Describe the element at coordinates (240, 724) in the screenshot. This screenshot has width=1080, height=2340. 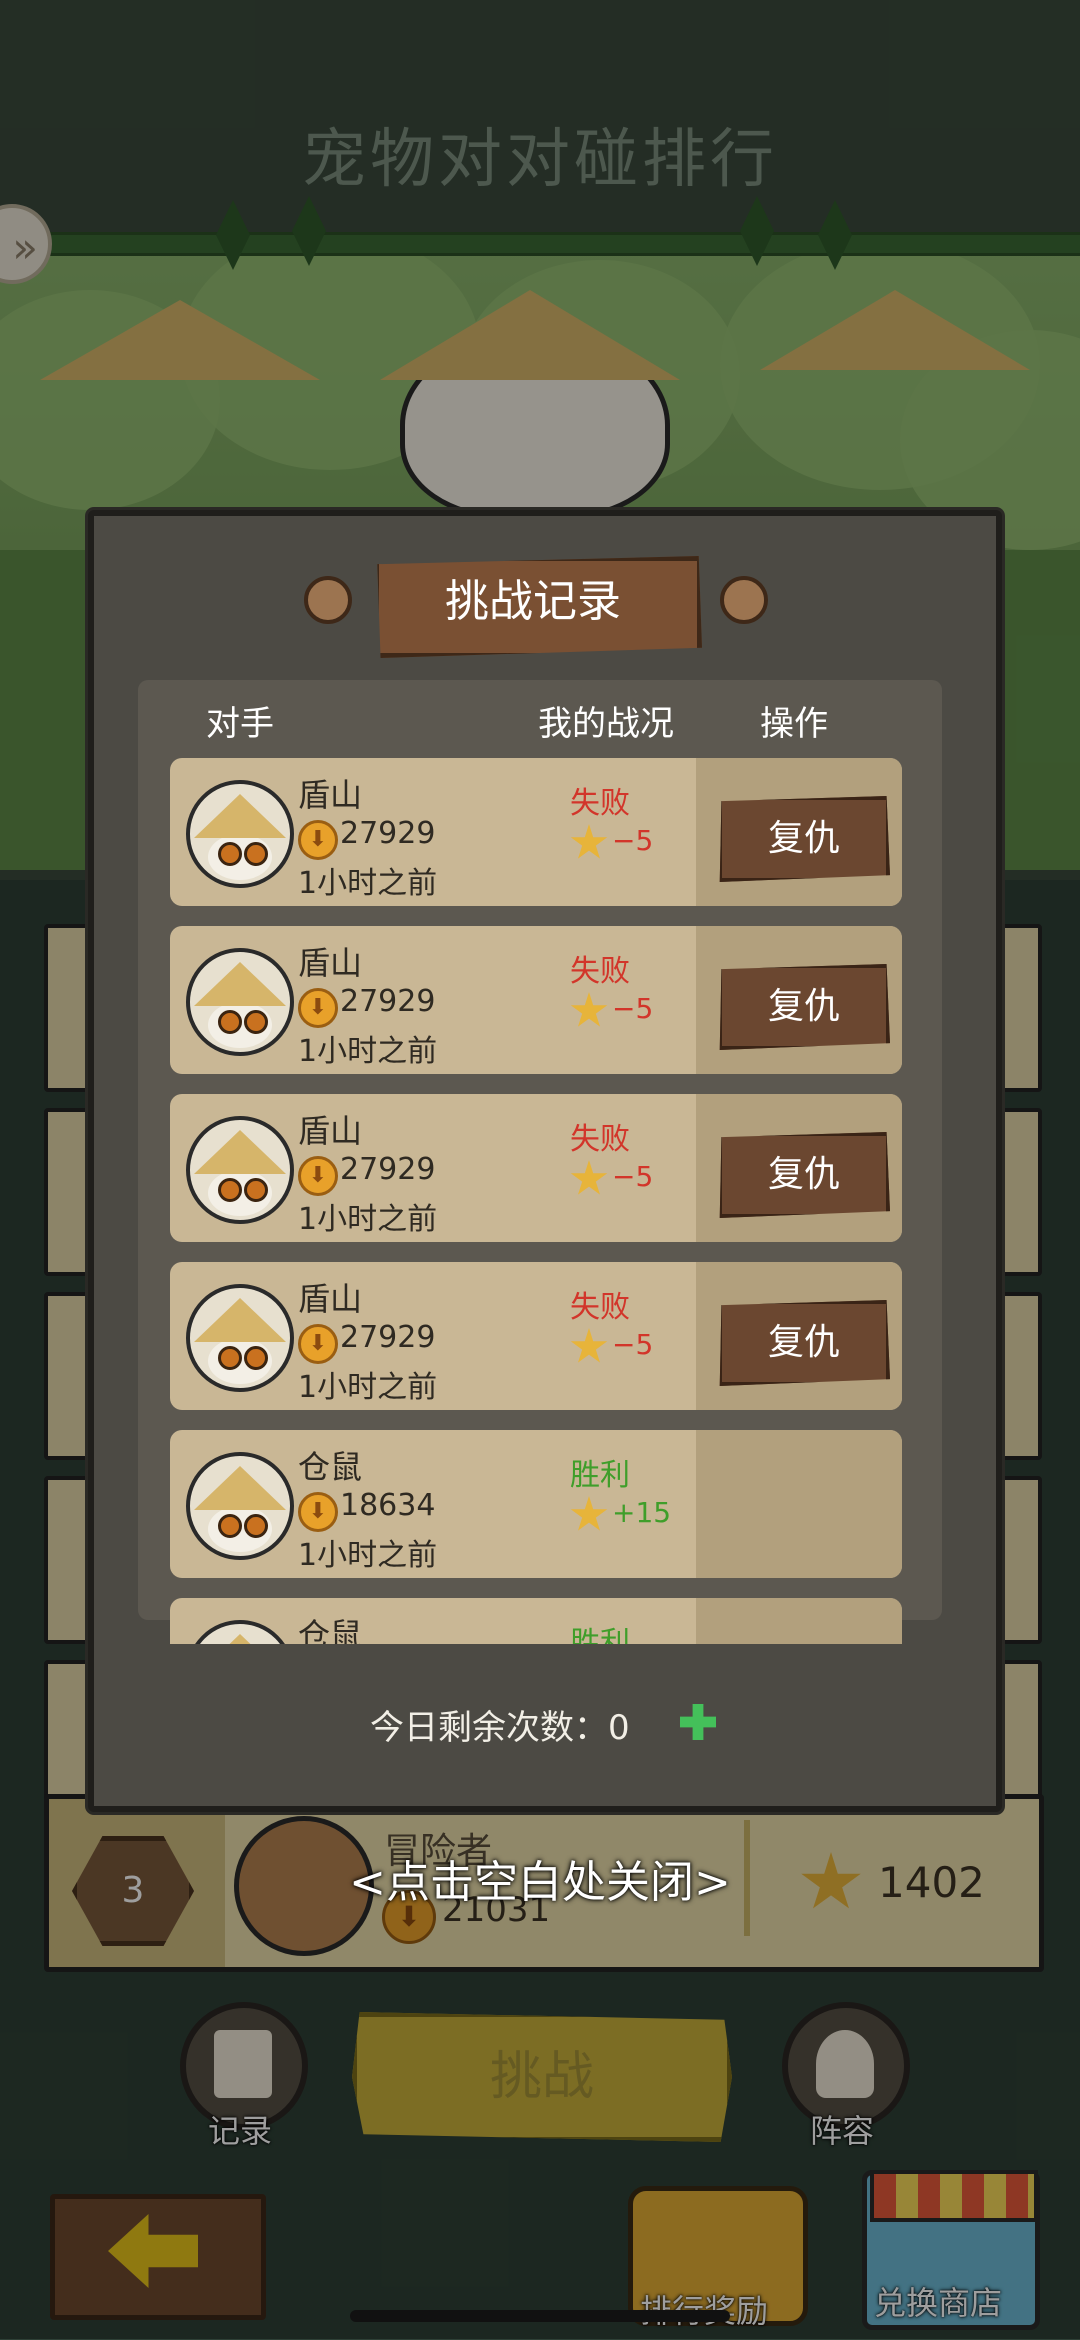
I see `column-header-opponent: 对手` at that location.